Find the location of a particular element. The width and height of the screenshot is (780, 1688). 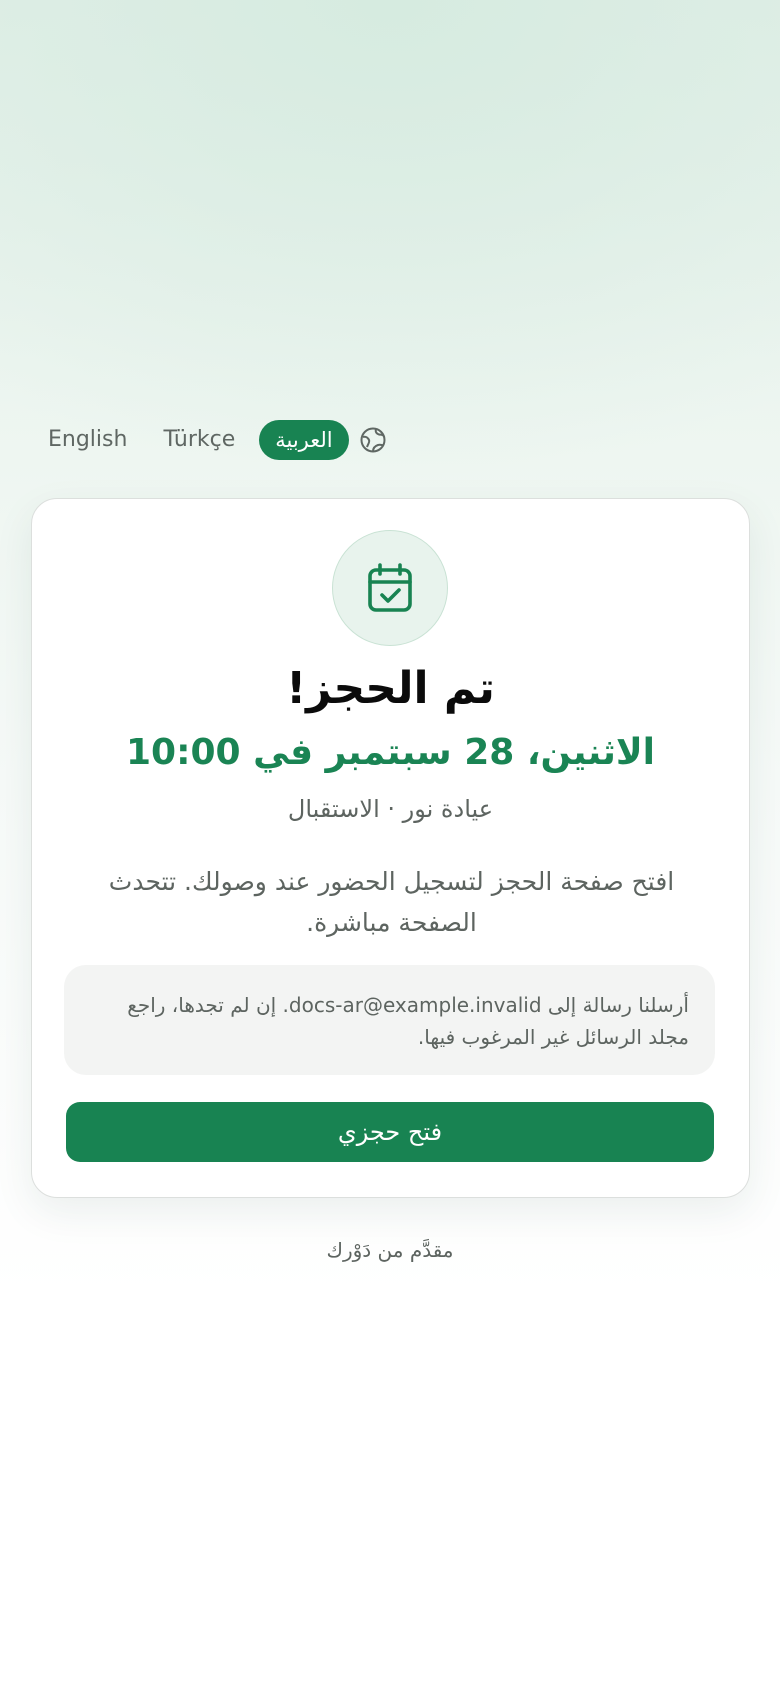

page-title: تم الحجز! is located at coordinates (390, 688).